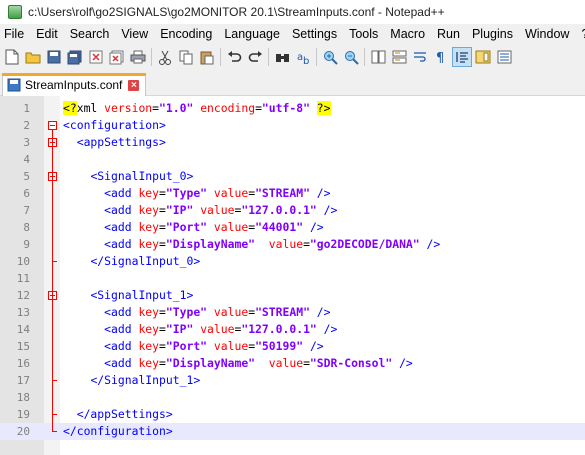  I want to click on tab-bar: StreamInputs.conf ×, so click(292, 83).